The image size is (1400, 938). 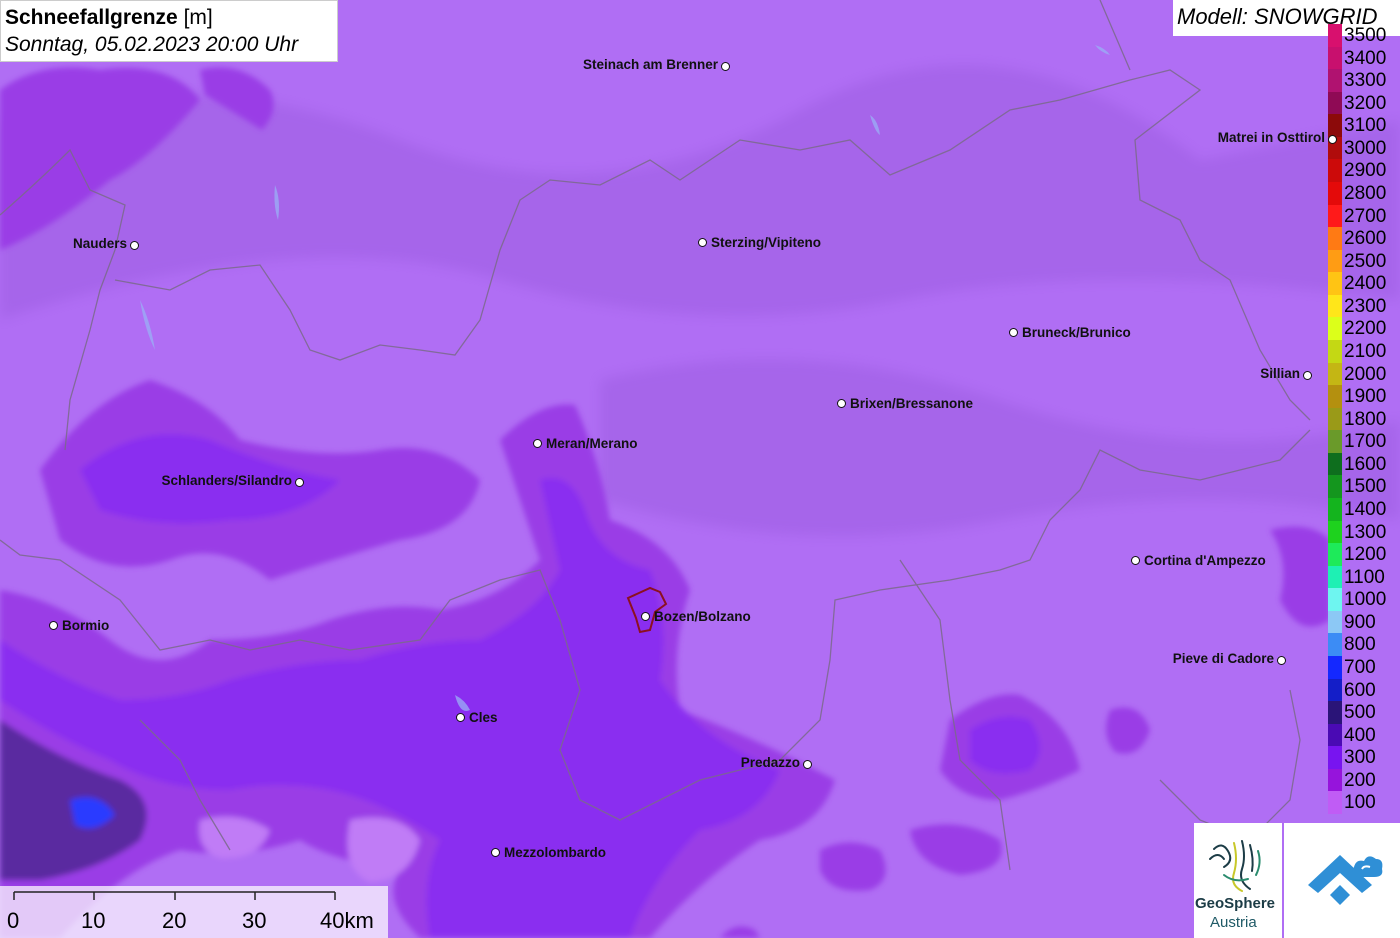 What do you see at coordinates (555, 853) in the screenshot?
I see `city-label: Mezzolombardo` at bounding box center [555, 853].